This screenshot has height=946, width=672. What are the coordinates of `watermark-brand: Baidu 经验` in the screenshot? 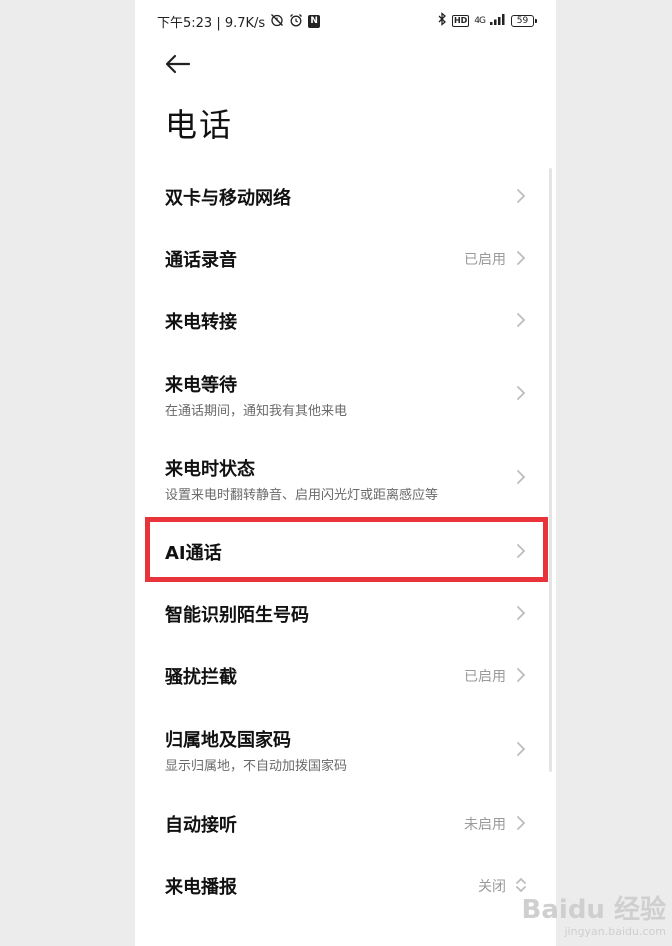 It's located at (593, 910).